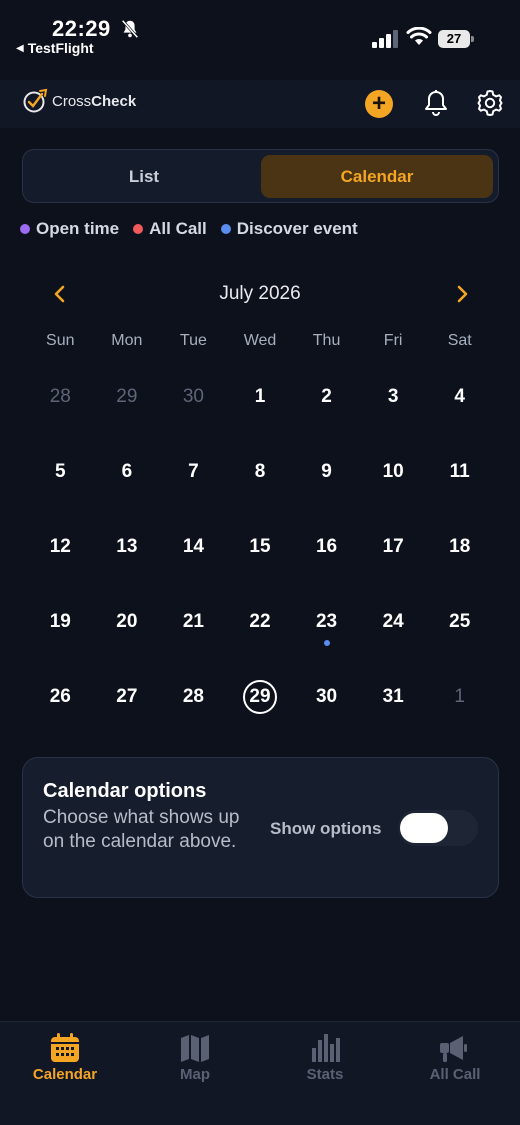 Image resolution: width=520 pixels, height=1125 pixels. What do you see at coordinates (260, 104) in the screenshot?
I see `app-header: CrossCheck +` at bounding box center [260, 104].